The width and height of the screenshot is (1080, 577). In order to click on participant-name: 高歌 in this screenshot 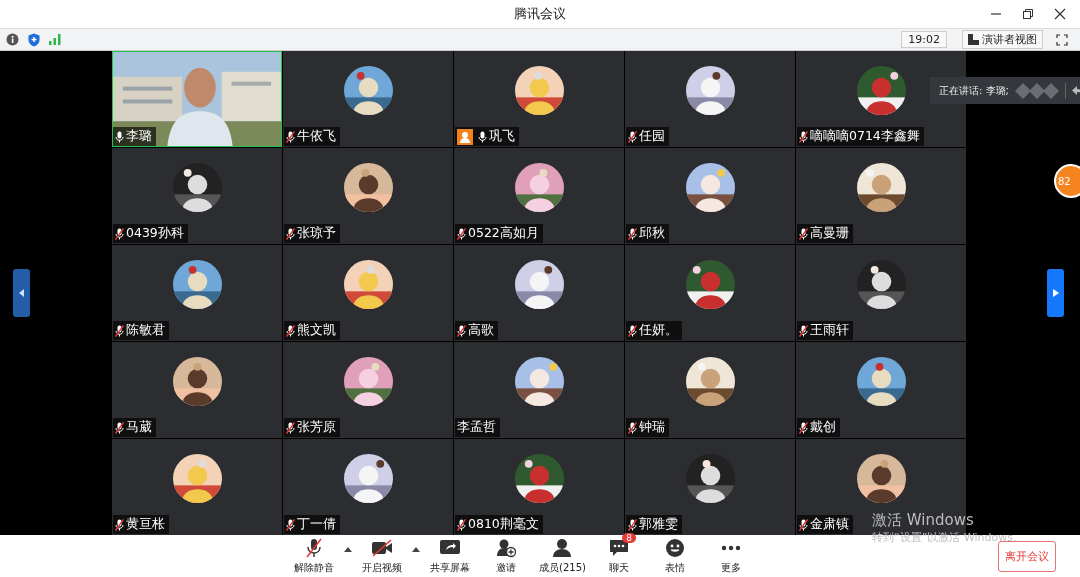, I will do `click(476, 330)`.